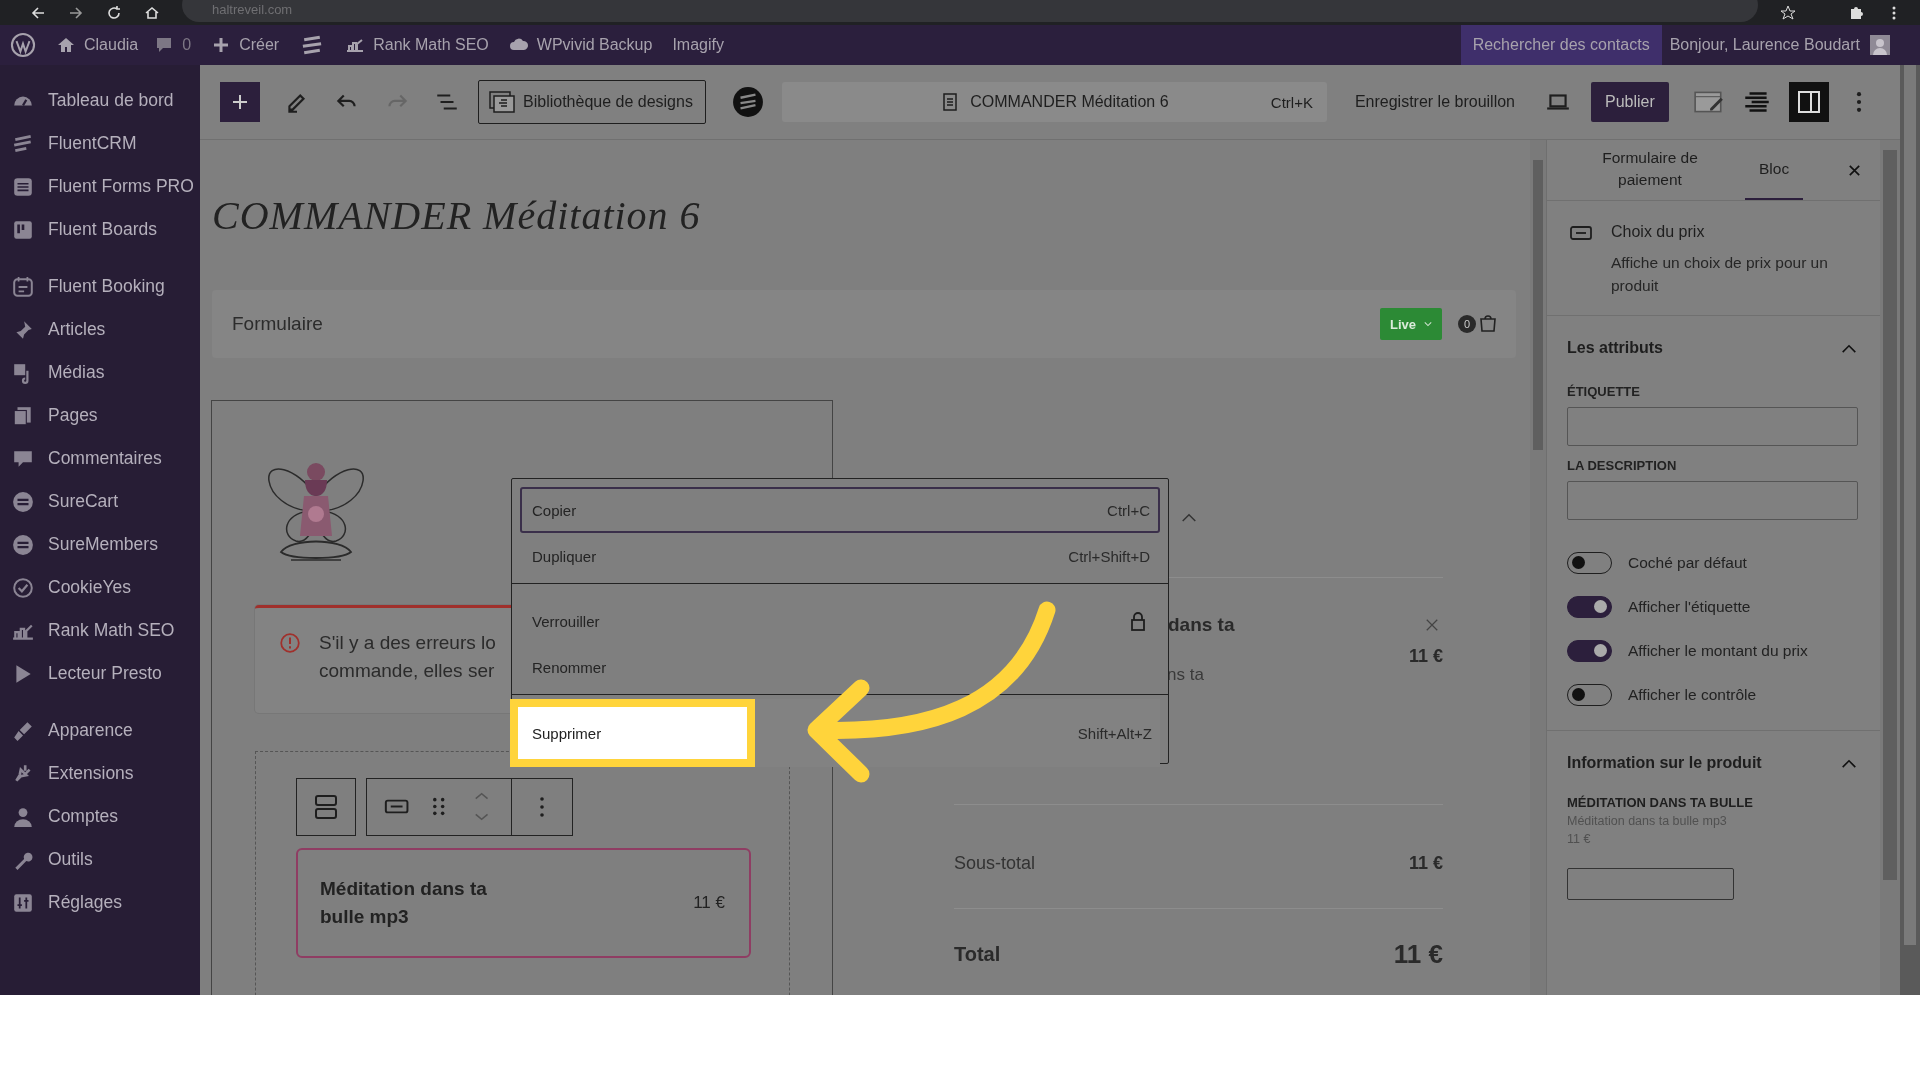 This screenshot has width=1920, height=1080. What do you see at coordinates (23, 587) in the screenshot?
I see `check-icon` at bounding box center [23, 587].